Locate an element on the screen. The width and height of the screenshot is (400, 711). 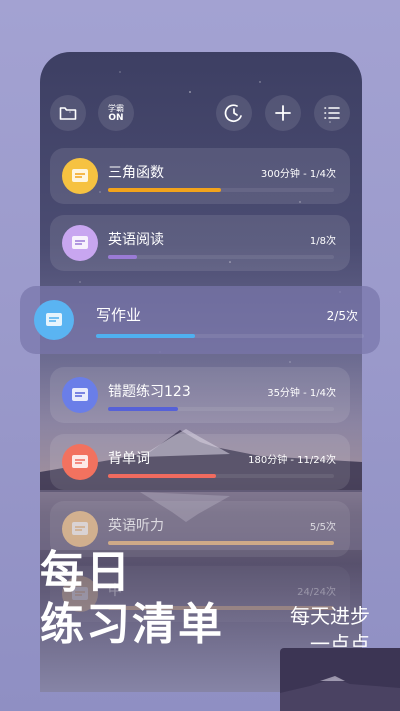
list-menu-button is located at coordinates (332, 113).